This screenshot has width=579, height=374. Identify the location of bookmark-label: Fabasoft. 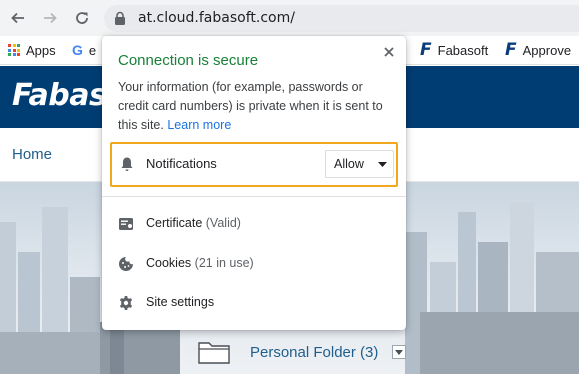
(463, 50).